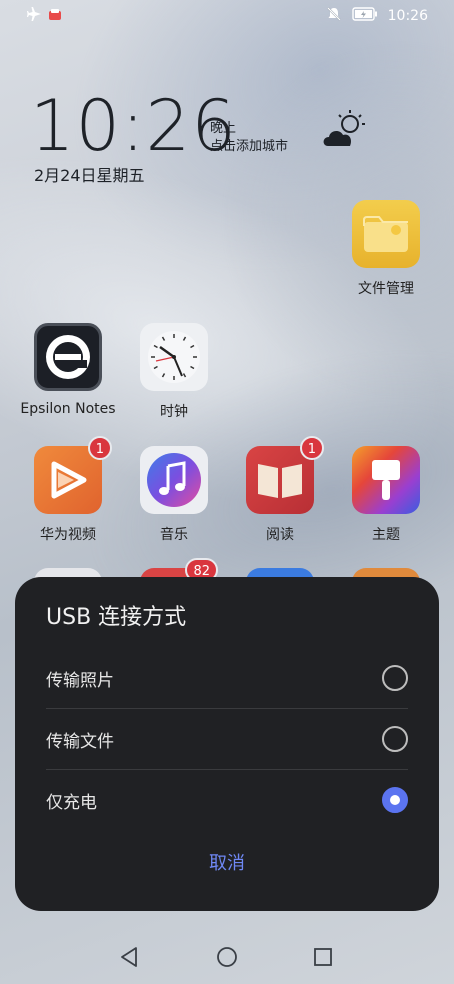 The width and height of the screenshot is (454, 984). I want to click on notification-app-icon, so click(55, 16).